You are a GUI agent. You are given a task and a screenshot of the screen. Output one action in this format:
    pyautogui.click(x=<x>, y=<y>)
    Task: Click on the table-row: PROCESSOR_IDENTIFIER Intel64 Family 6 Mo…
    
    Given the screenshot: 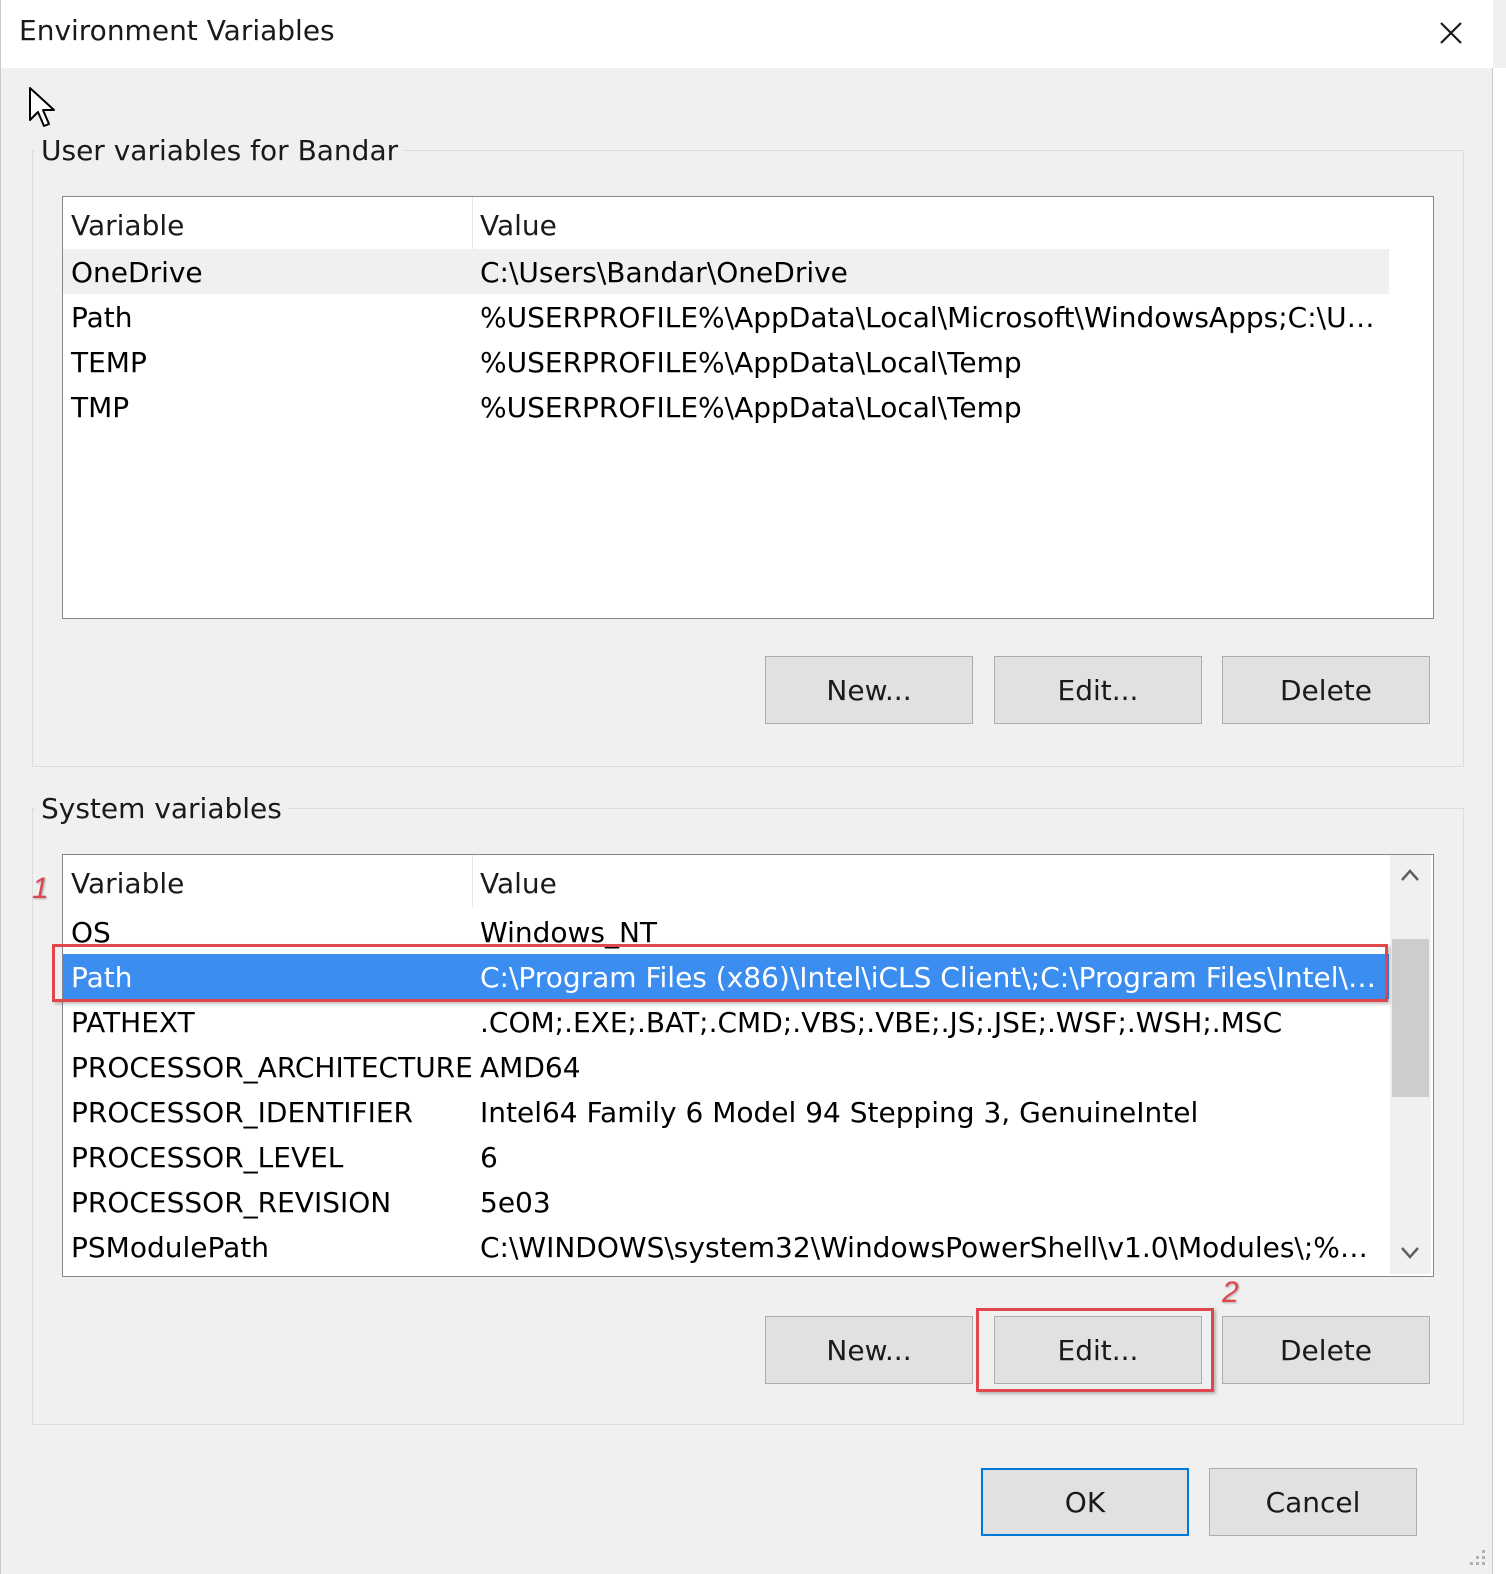 What is the action you would take?
    pyautogui.click(x=726, y=1111)
    